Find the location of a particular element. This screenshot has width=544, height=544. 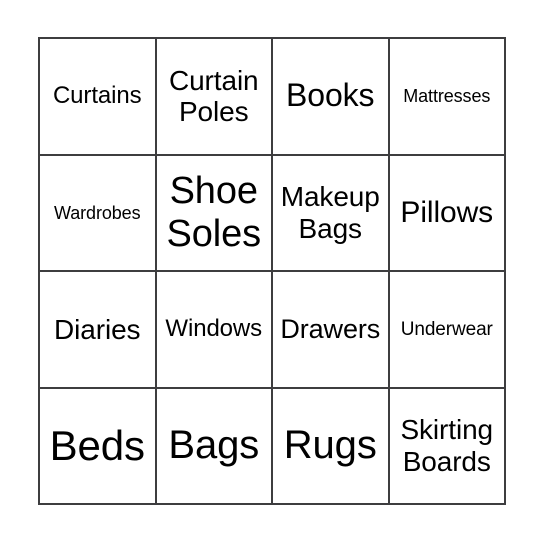

bingo-cell-label: Diaries is located at coordinates (97, 329).